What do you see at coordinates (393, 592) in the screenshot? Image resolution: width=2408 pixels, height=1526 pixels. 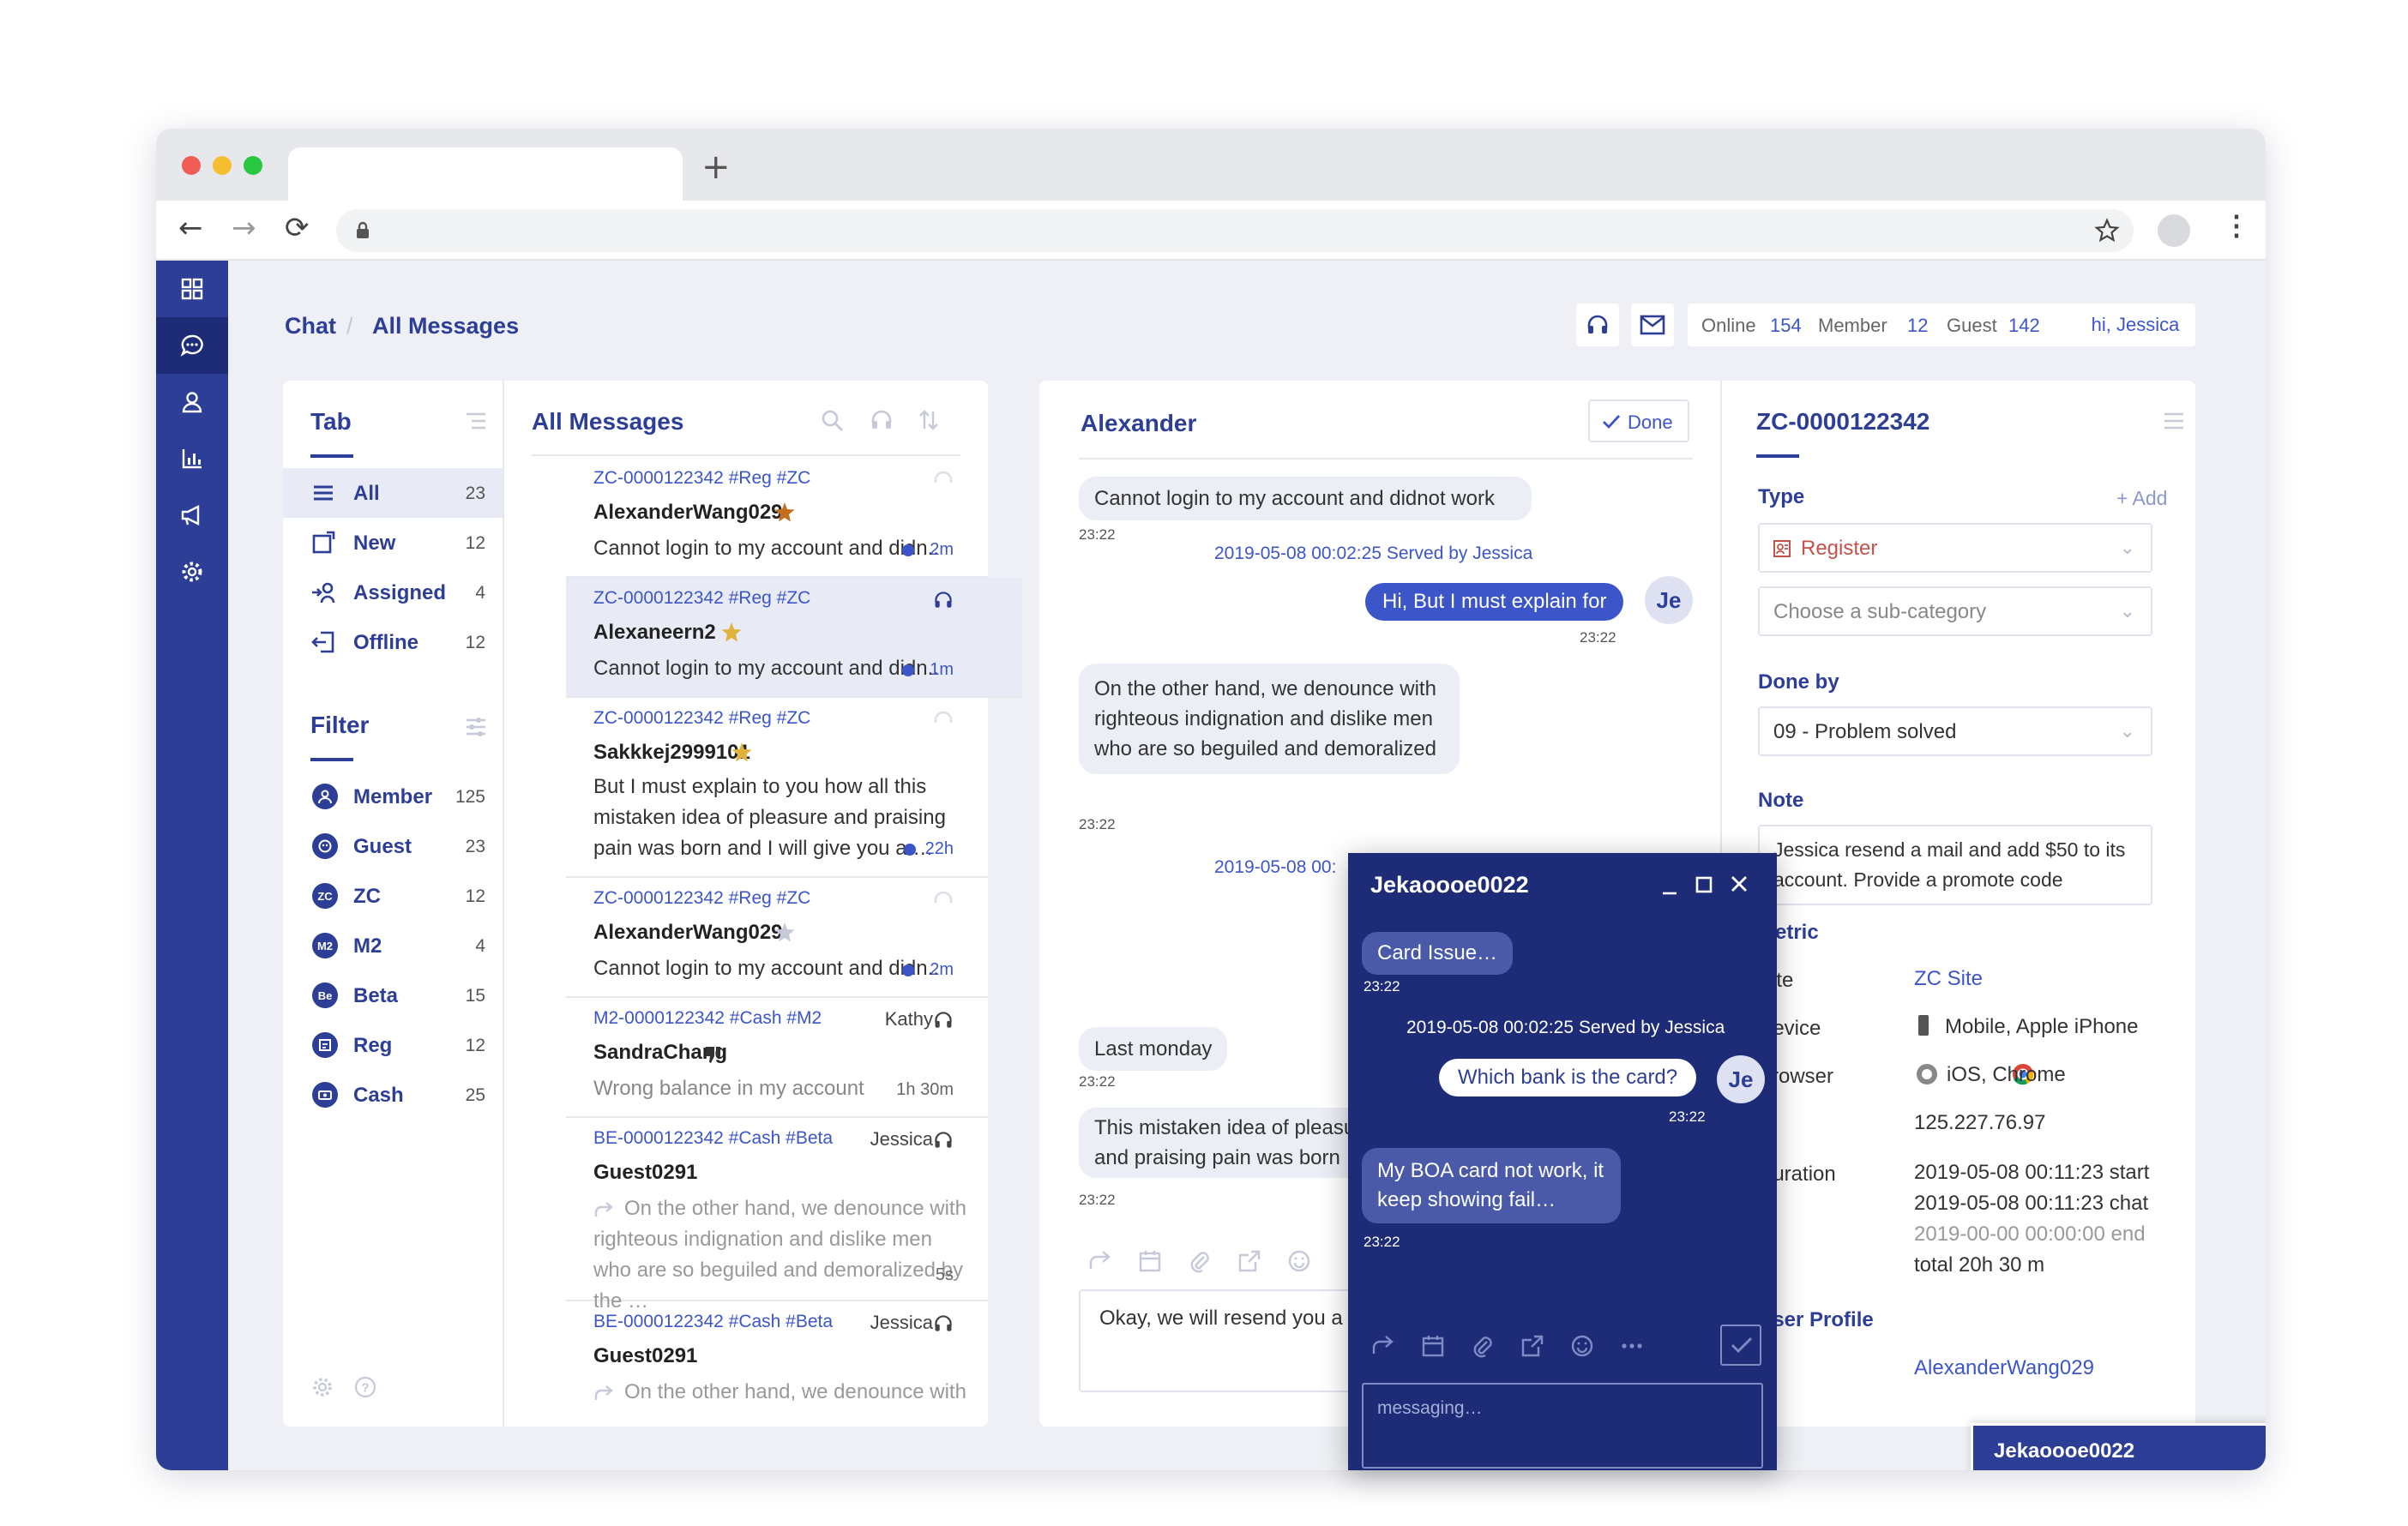 I see `tab-assigned: Assigned 4` at bounding box center [393, 592].